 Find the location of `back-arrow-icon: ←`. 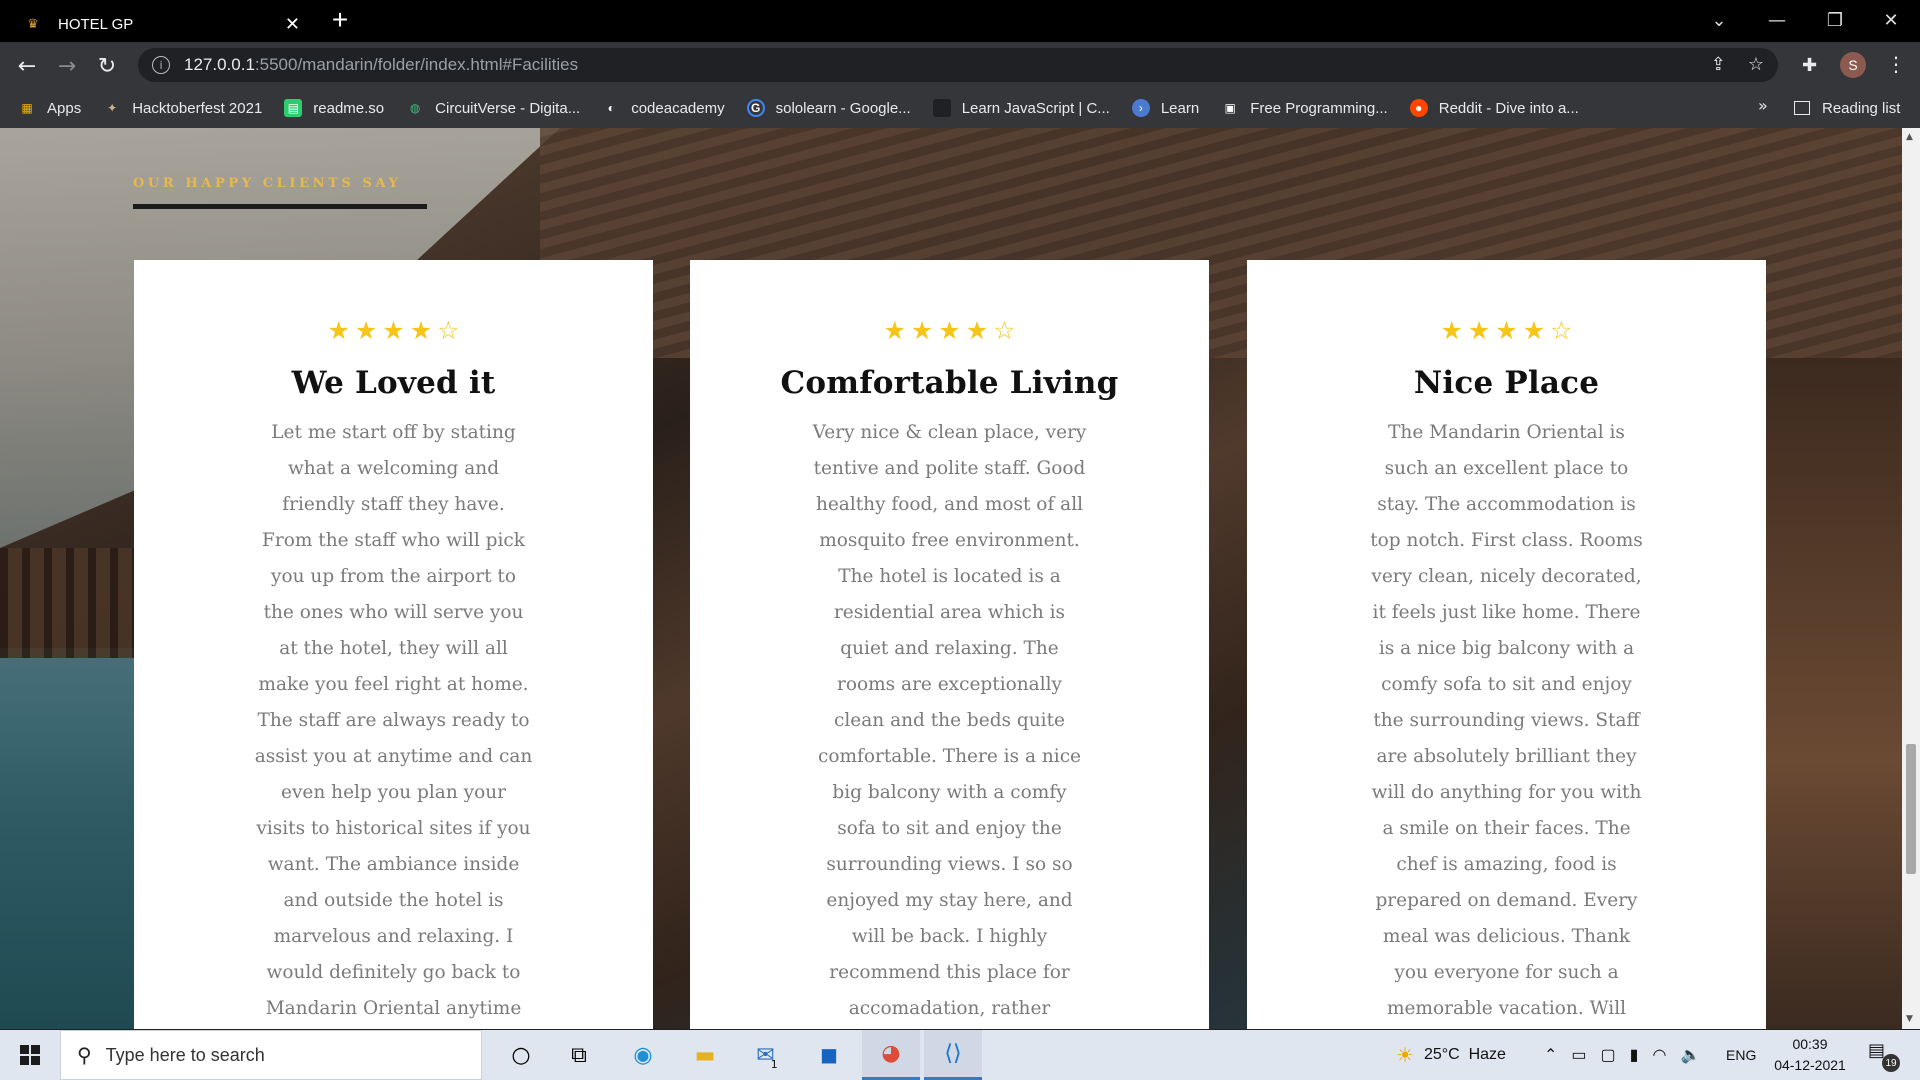

back-arrow-icon: ← is located at coordinates (27, 66).